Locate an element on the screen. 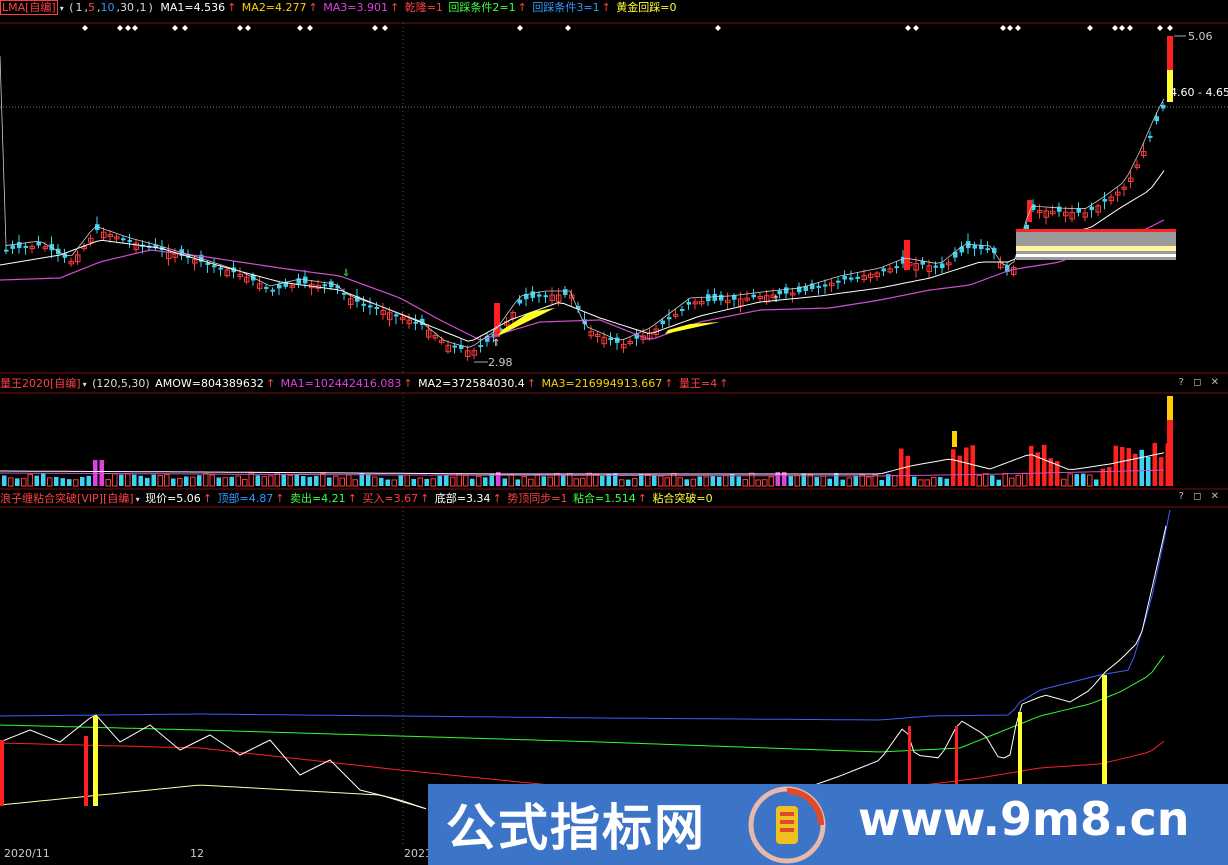 This screenshot has height=865, width=1228. price-high-label: 5.06 is located at coordinates (1200, 36).